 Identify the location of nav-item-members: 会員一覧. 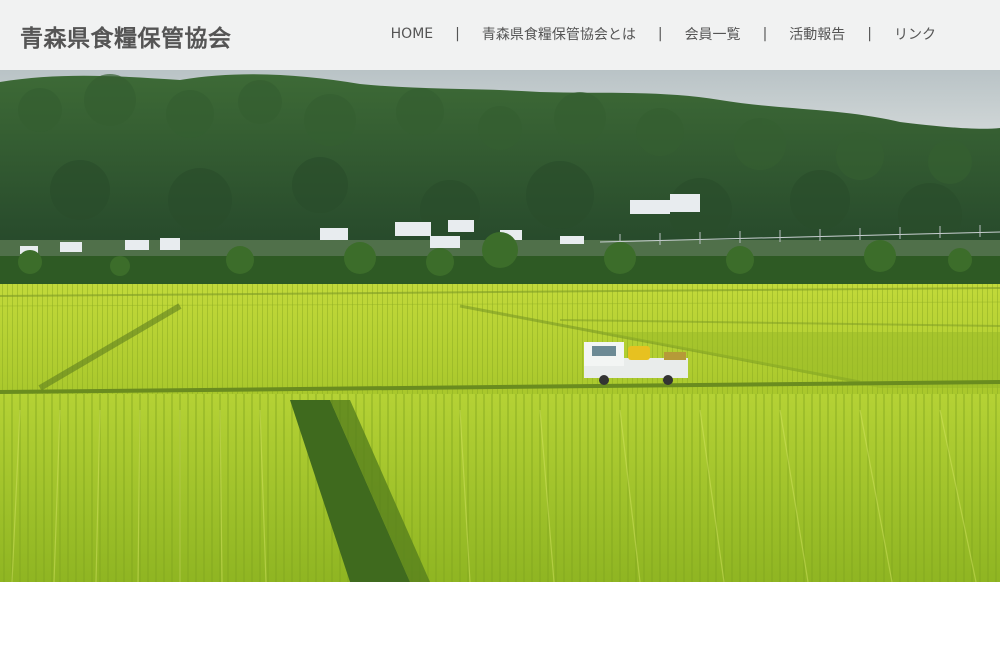
(713, 34).